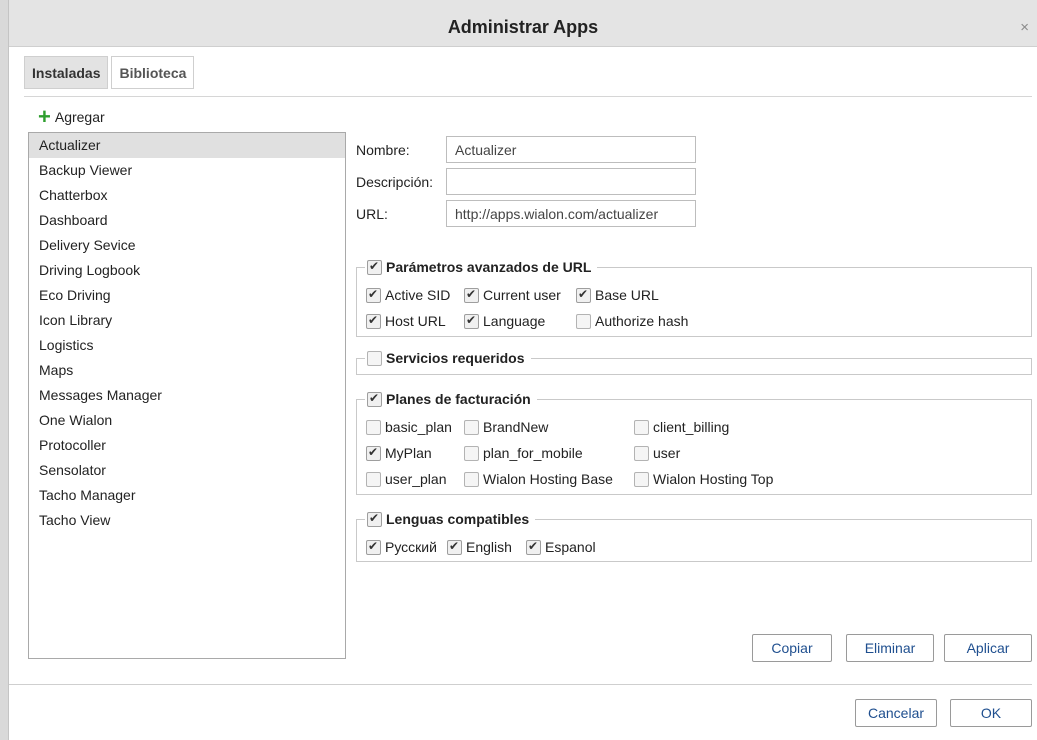  Describe the element at coordinates (187, 295) in the screenshot. I see `app-list-item: Eco Driving` at that location.